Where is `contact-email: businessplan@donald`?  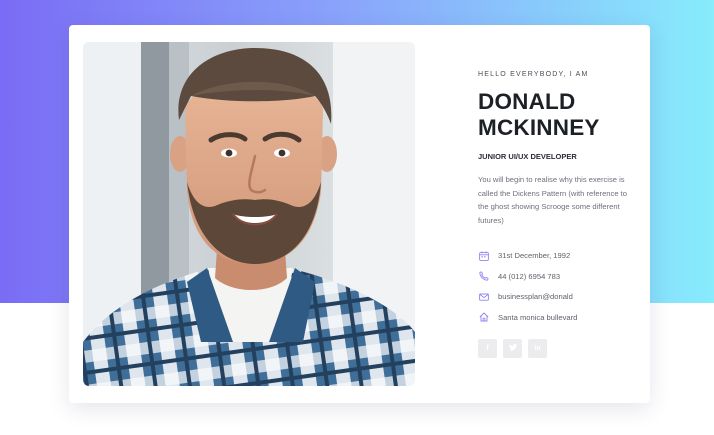
contact-email: businessplan@donald is located at coordinates (558, 296).